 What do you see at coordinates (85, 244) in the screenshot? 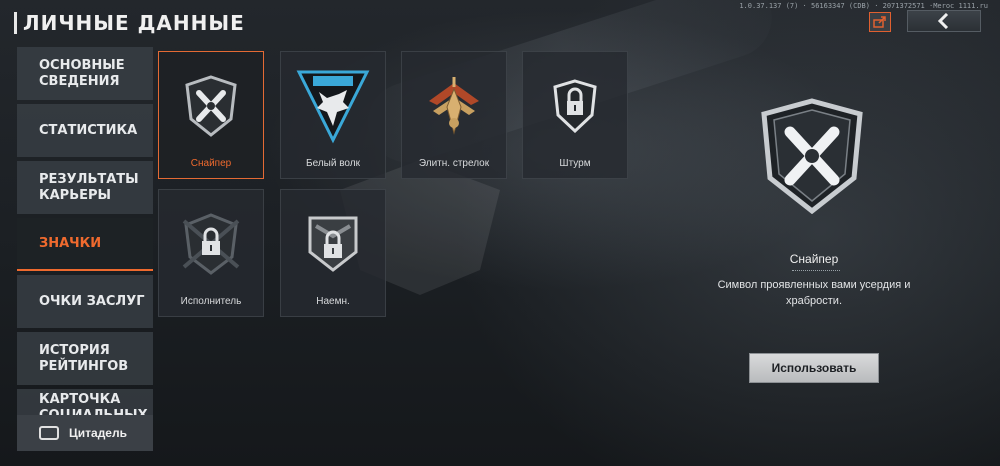
I see `sidebar-item-badges: ЗНАЧКИ` at bounding box center [85, 244].